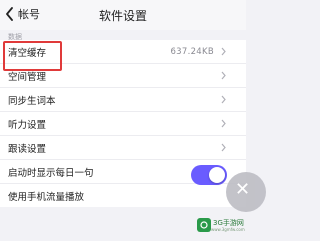 The image size is (320, 241). Describe the element at coordinates (27, 77) in the screenshot. I see `row-label-space-management: 空间管理` at that location.